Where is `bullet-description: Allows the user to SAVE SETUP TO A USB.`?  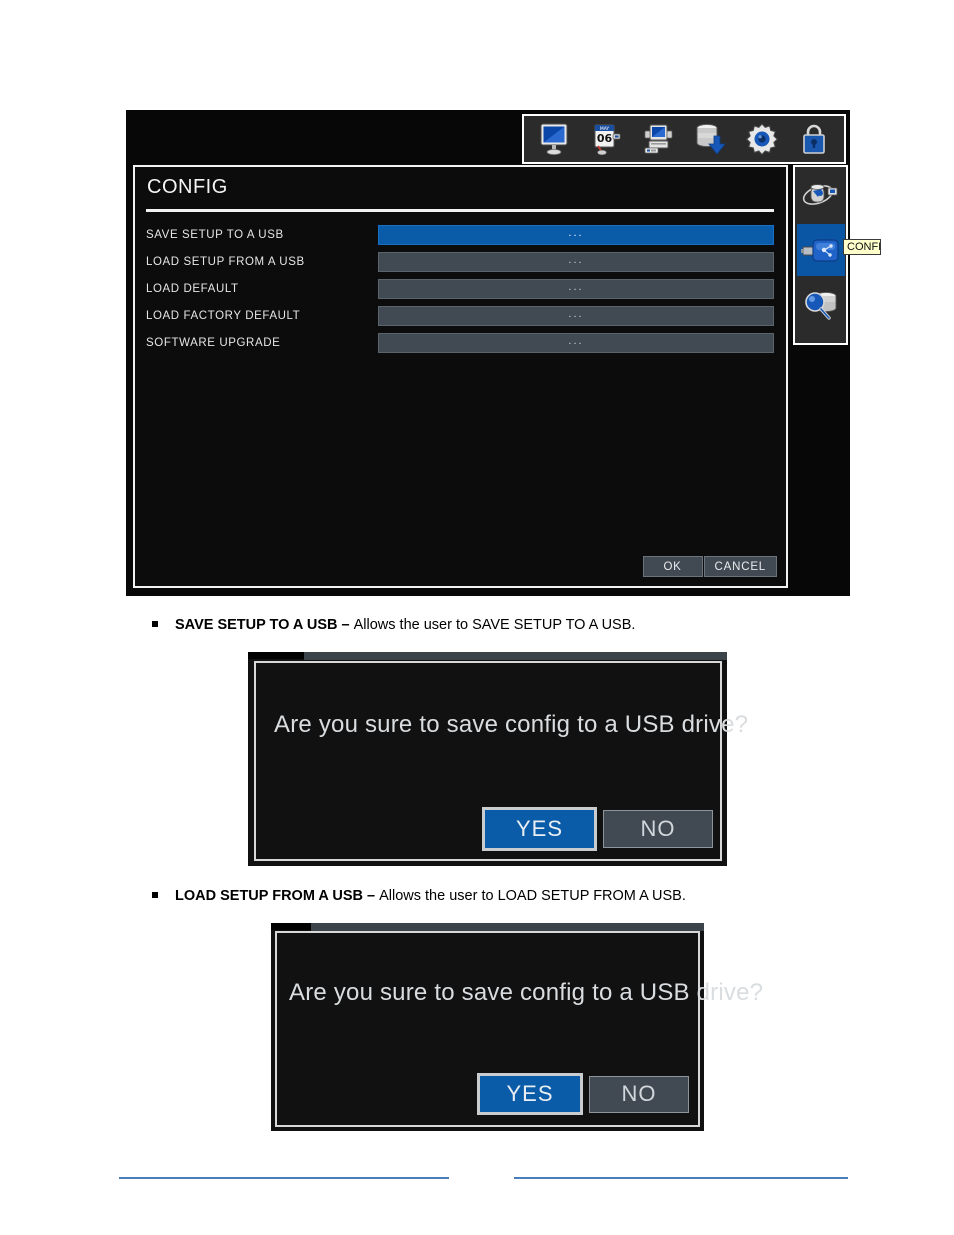 bullet-description: Allows the user to SAVE SETUP TO A USB. is located at coordinates (494, 625).